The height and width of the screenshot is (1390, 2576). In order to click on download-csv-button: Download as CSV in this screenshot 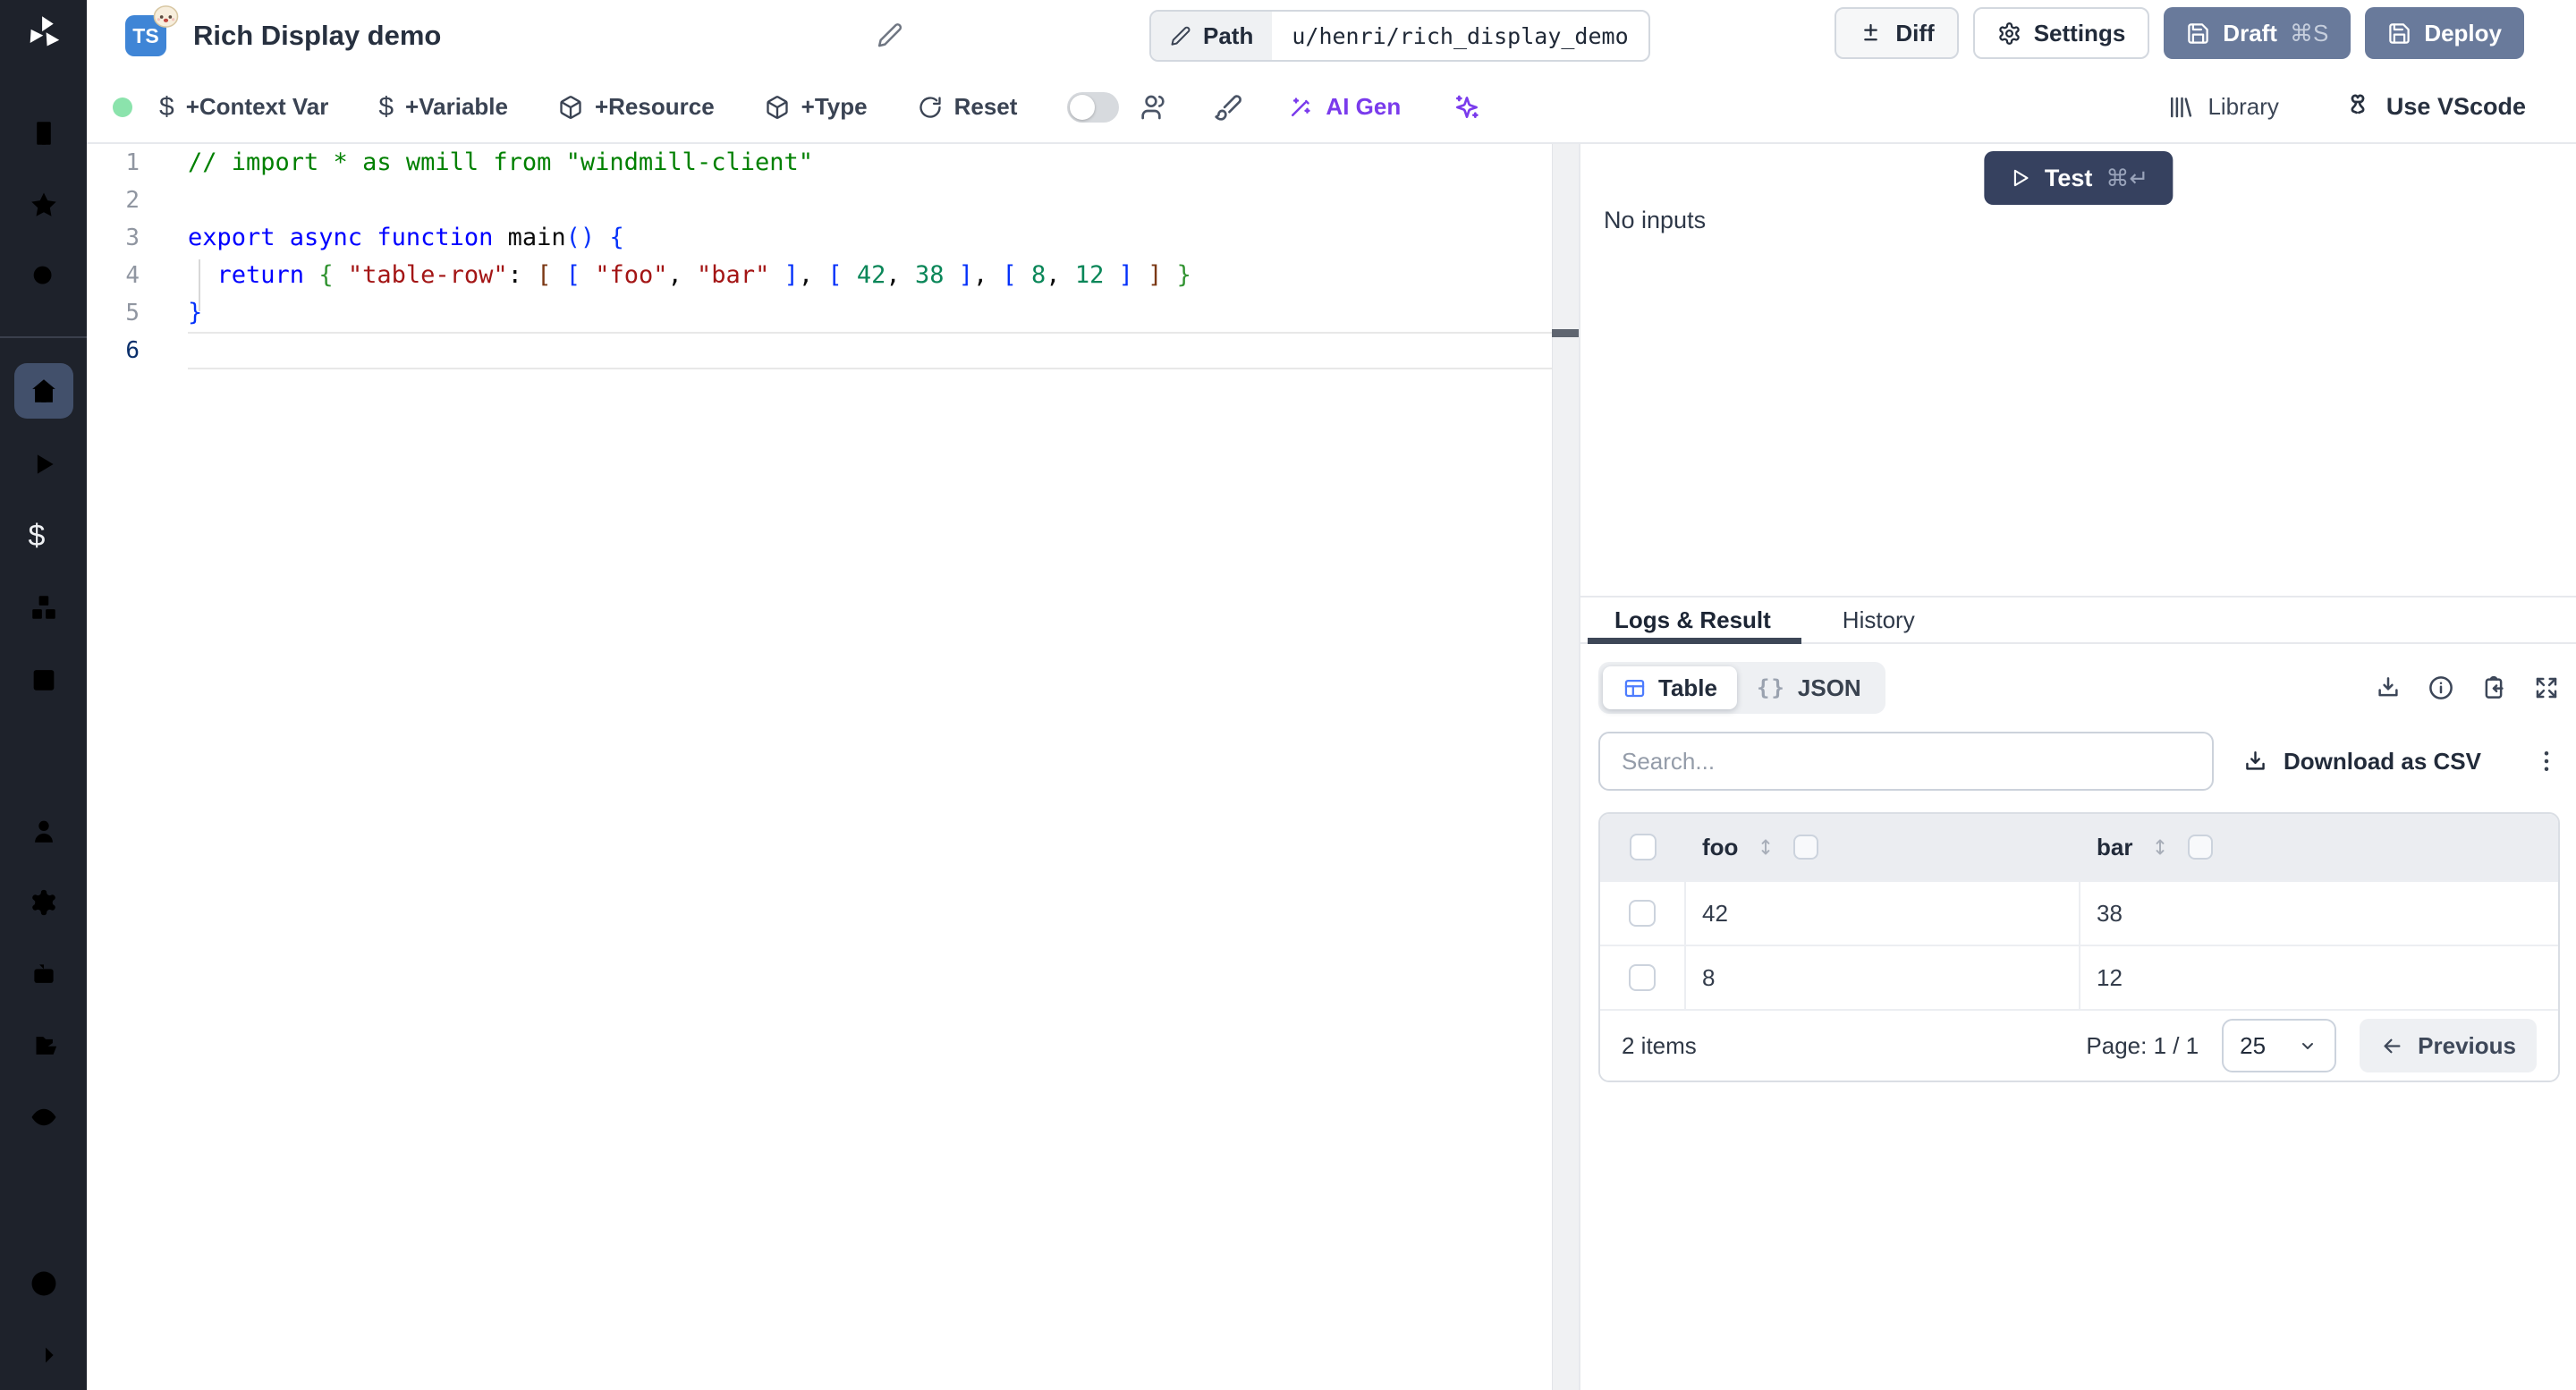, I will do `click(2361, 762)`.